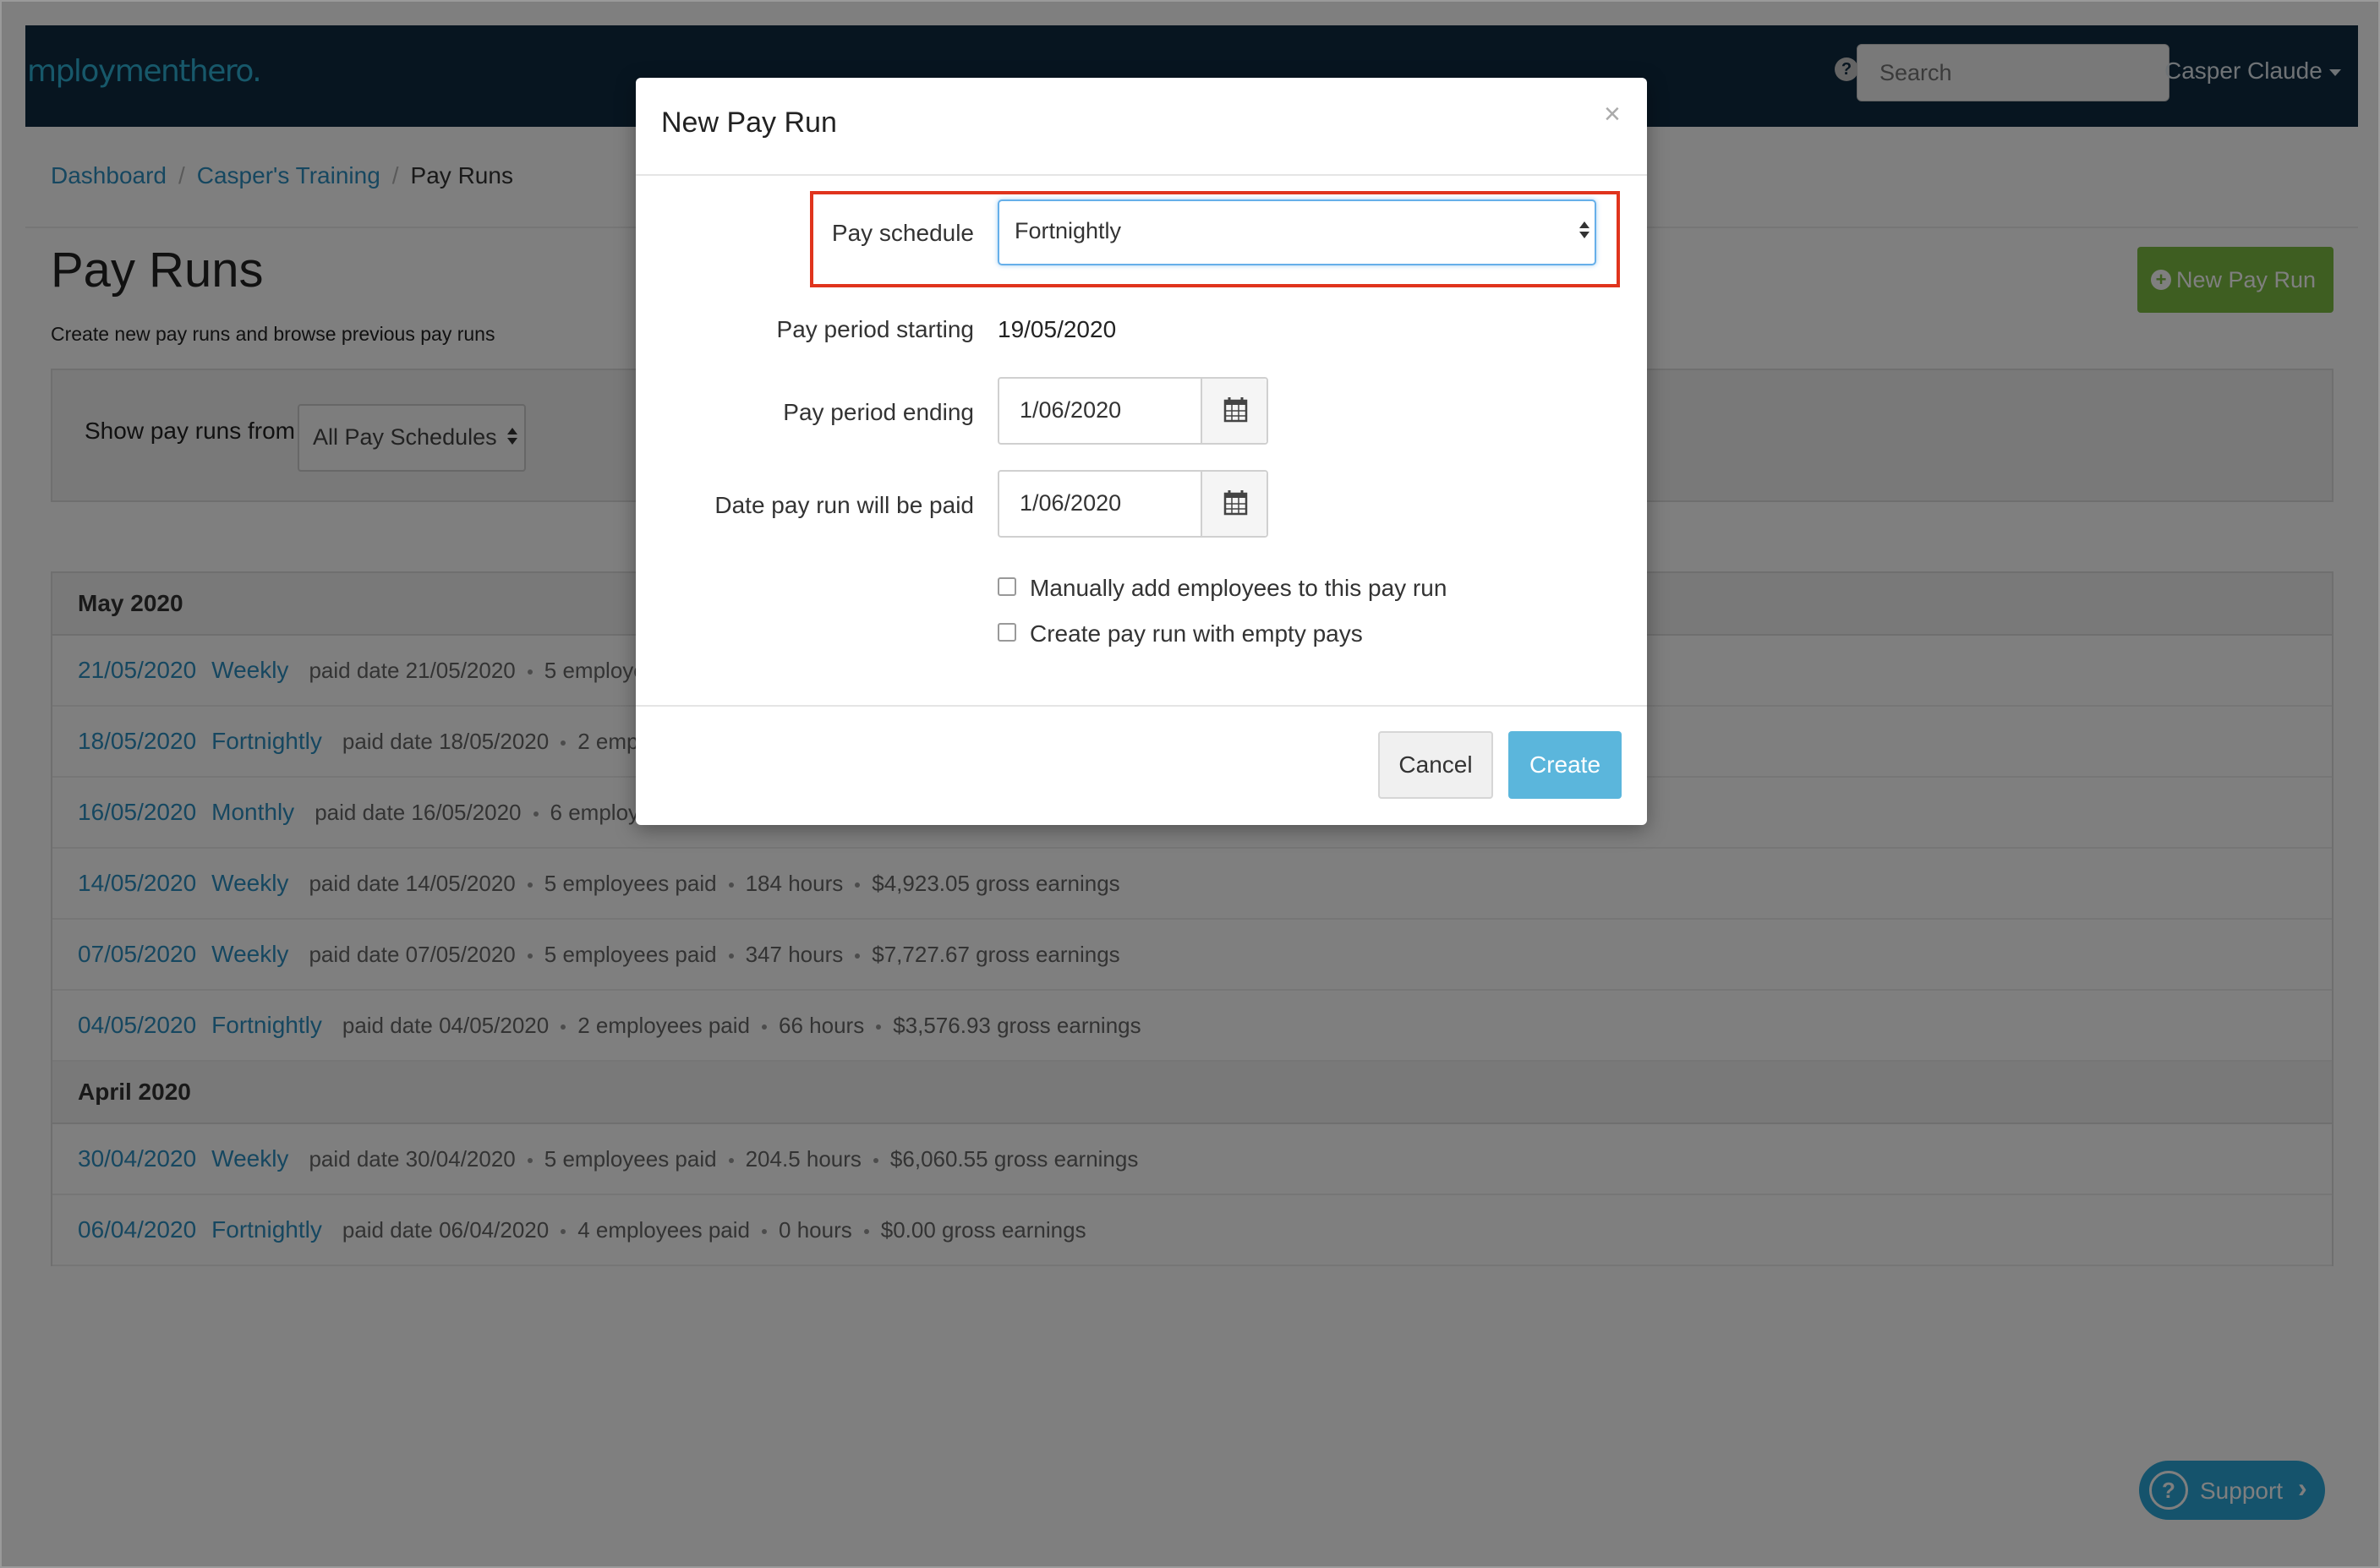 This screenshot has height=1568, width=2380. I want to click on manual-add-checkbox, so click(1007, 586).